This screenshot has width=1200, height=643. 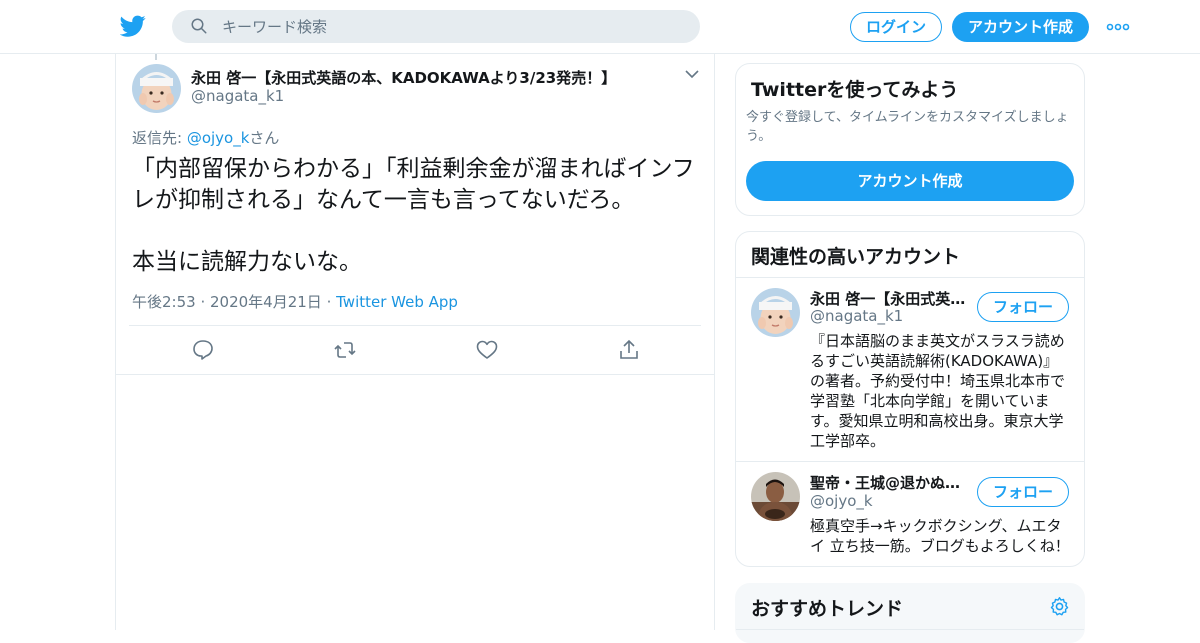 What do you see at coordinates (133, 26) in the screenshot?
I see `twitter-logo-icon` at bounding box center [133, 26].